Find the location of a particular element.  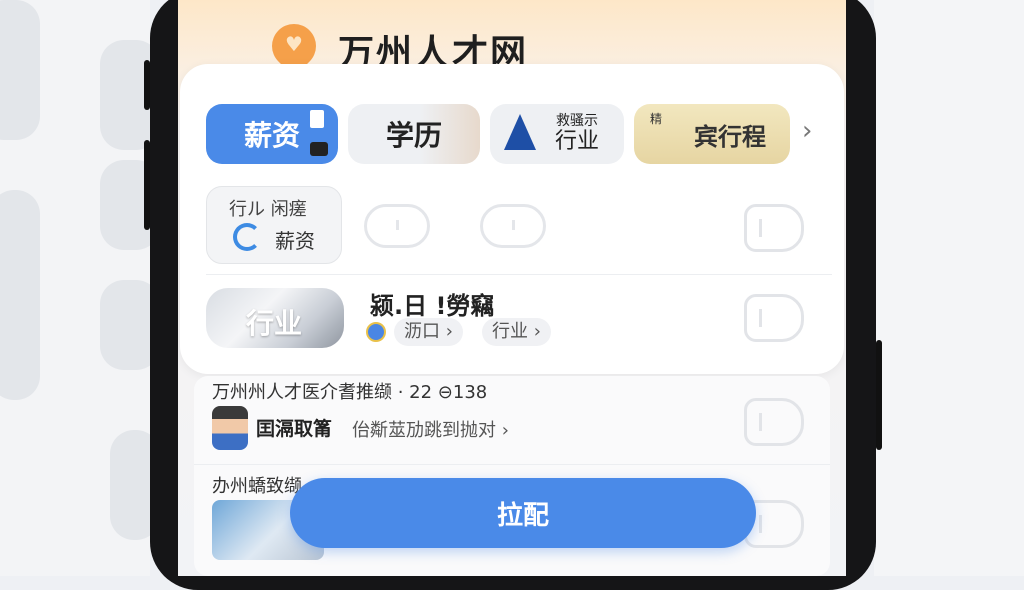

list-item-description: 佁斴莁劢跳到抛对 › is located at coordinates (430, 429).